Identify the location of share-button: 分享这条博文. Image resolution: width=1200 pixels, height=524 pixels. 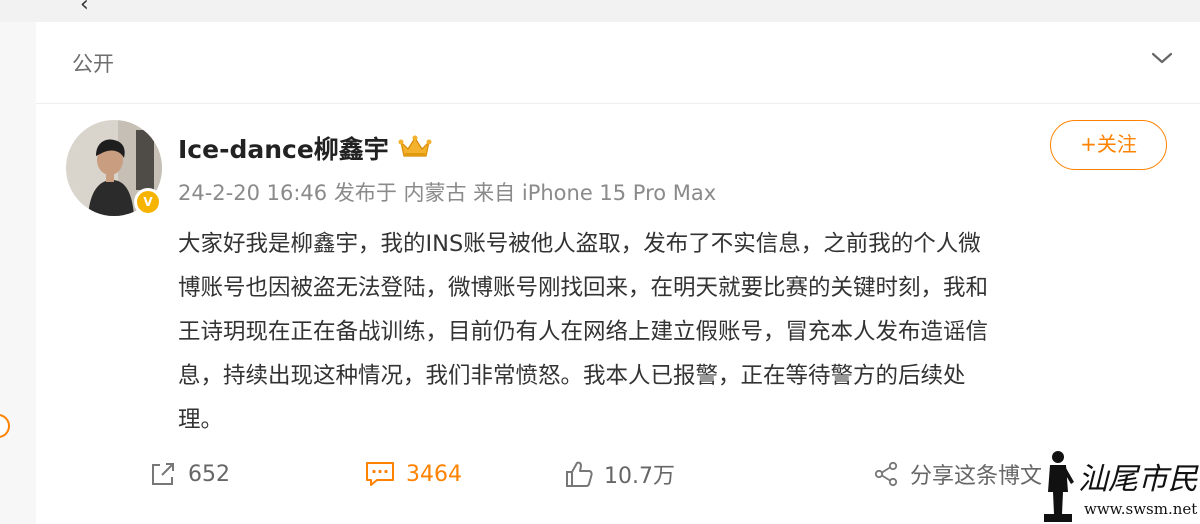
(957, 474).